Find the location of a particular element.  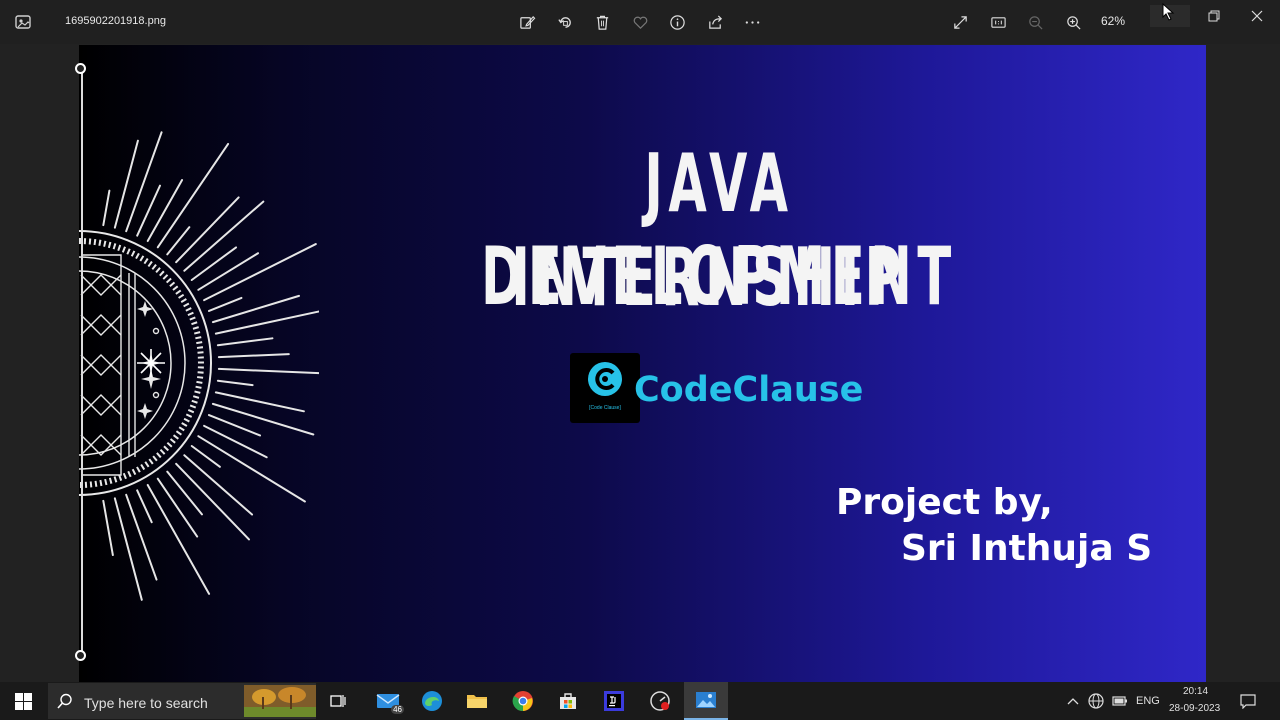

zoom-in-icon is located at coordinates (1073, 22).